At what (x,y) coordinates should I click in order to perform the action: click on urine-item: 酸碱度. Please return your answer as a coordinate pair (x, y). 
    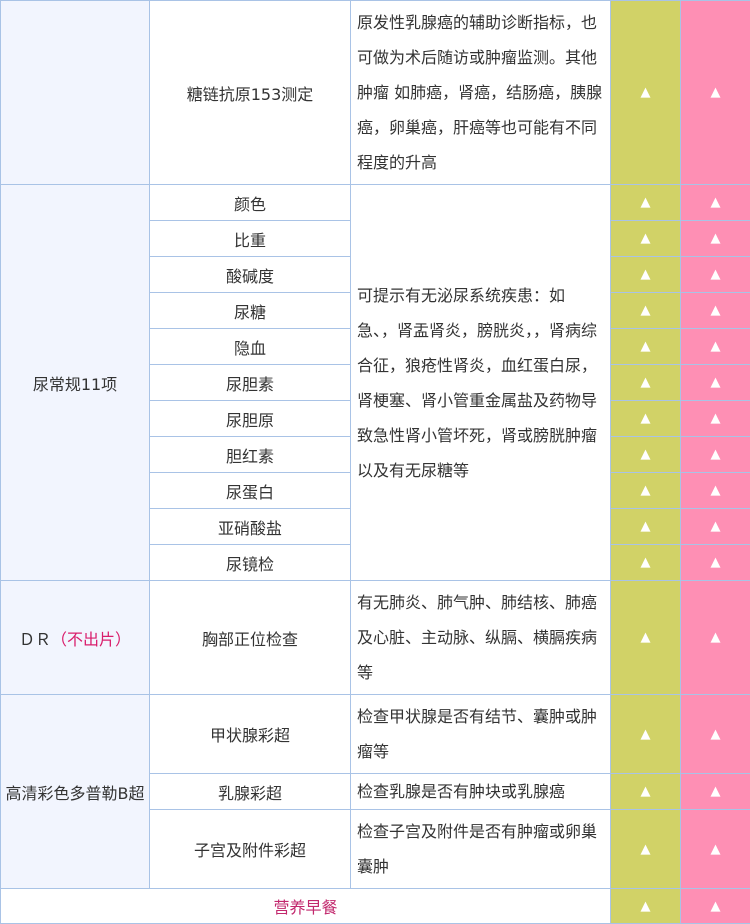
    Looking at the image, I should click on (250, 275).